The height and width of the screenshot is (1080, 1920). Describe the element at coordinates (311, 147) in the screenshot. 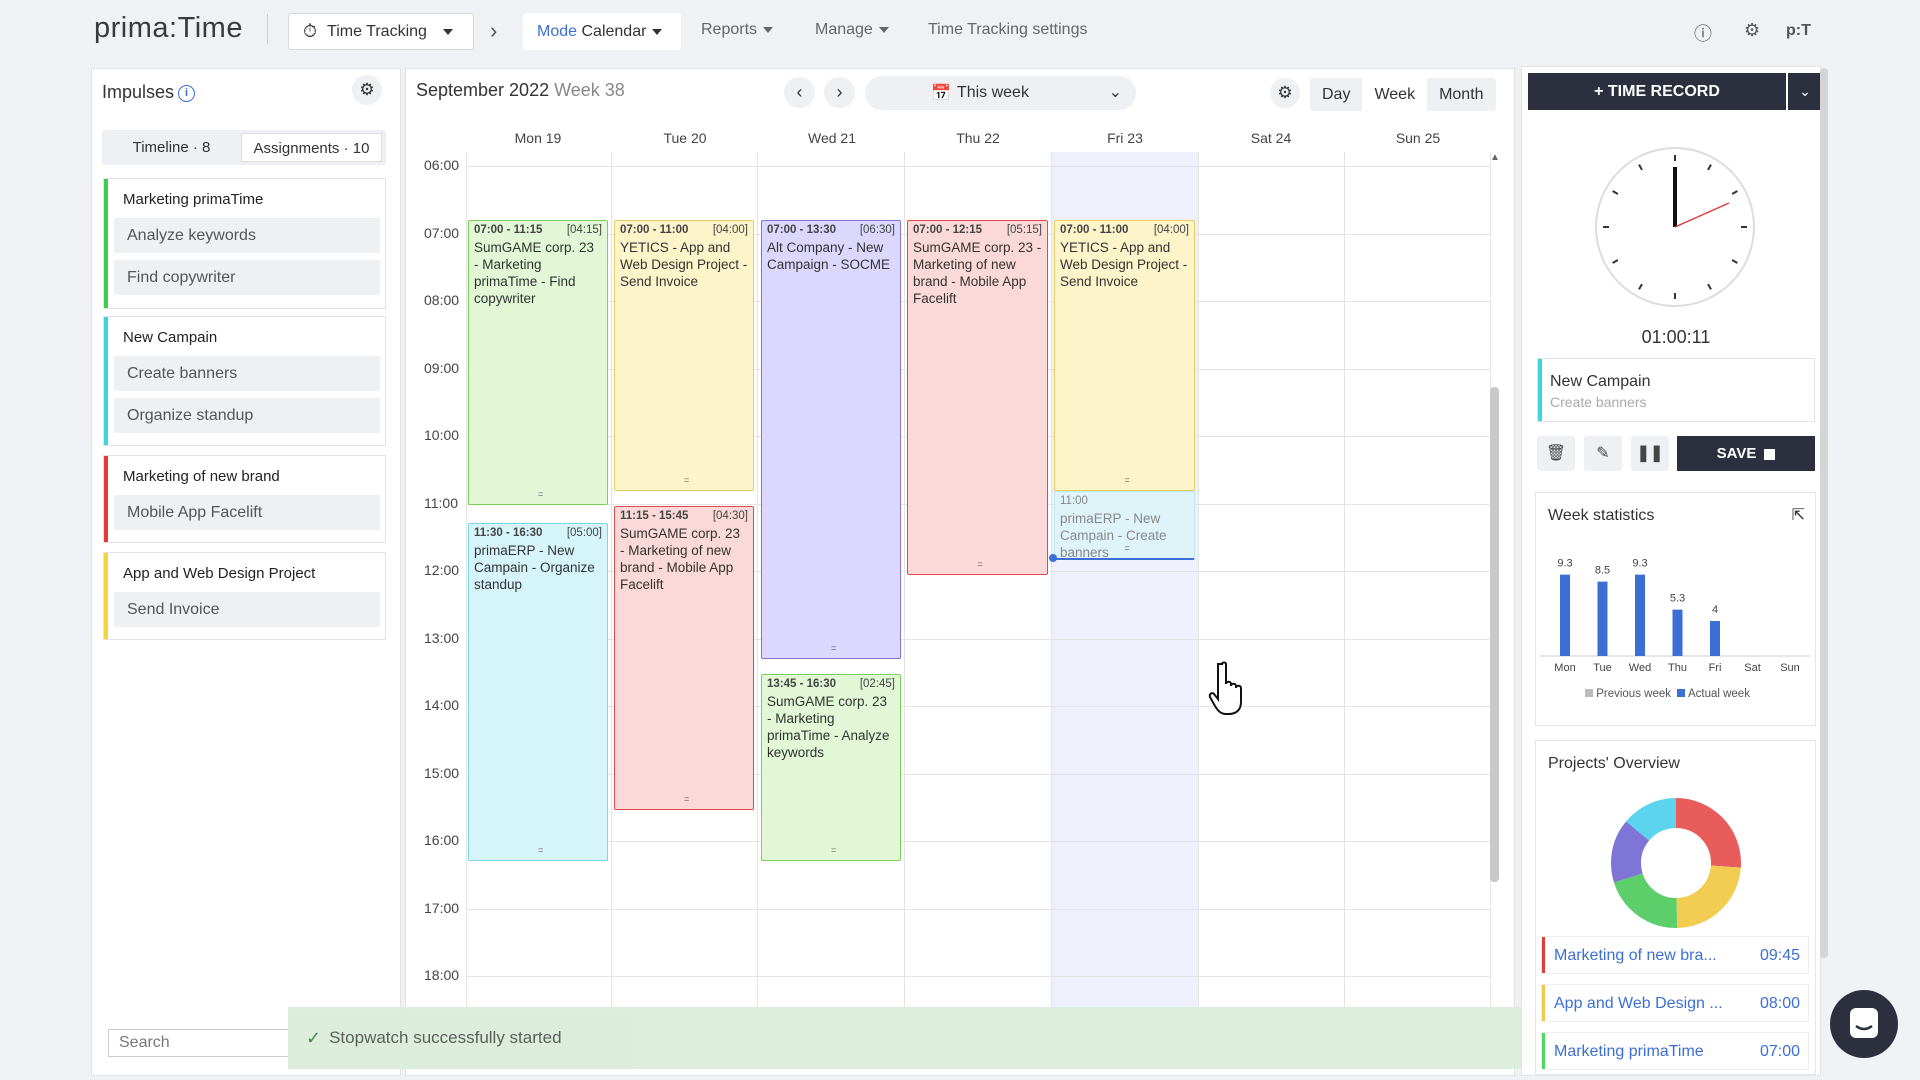

I see `tab-assignments: Assignments · 10` at that location.